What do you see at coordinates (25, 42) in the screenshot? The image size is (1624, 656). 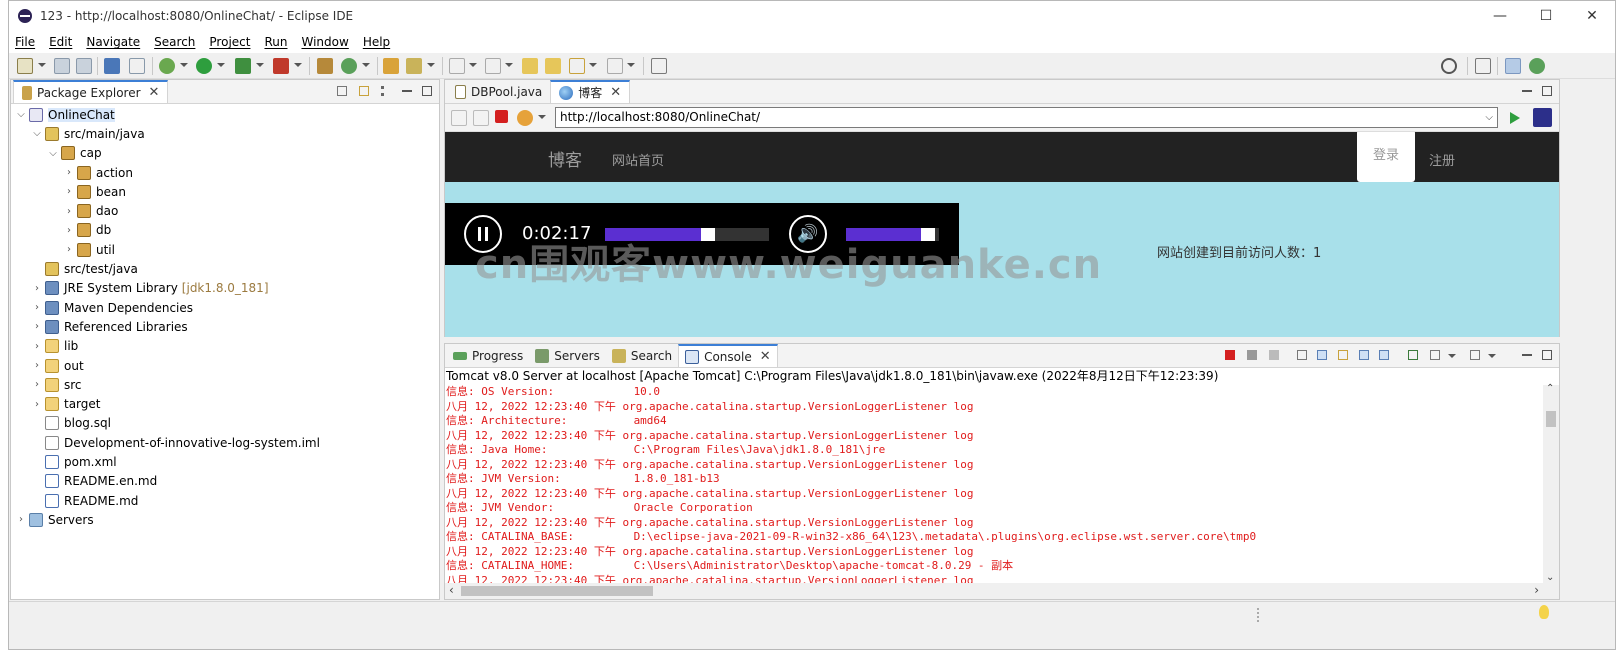 I see `menu-file: File` at bounding box center [25, 42].